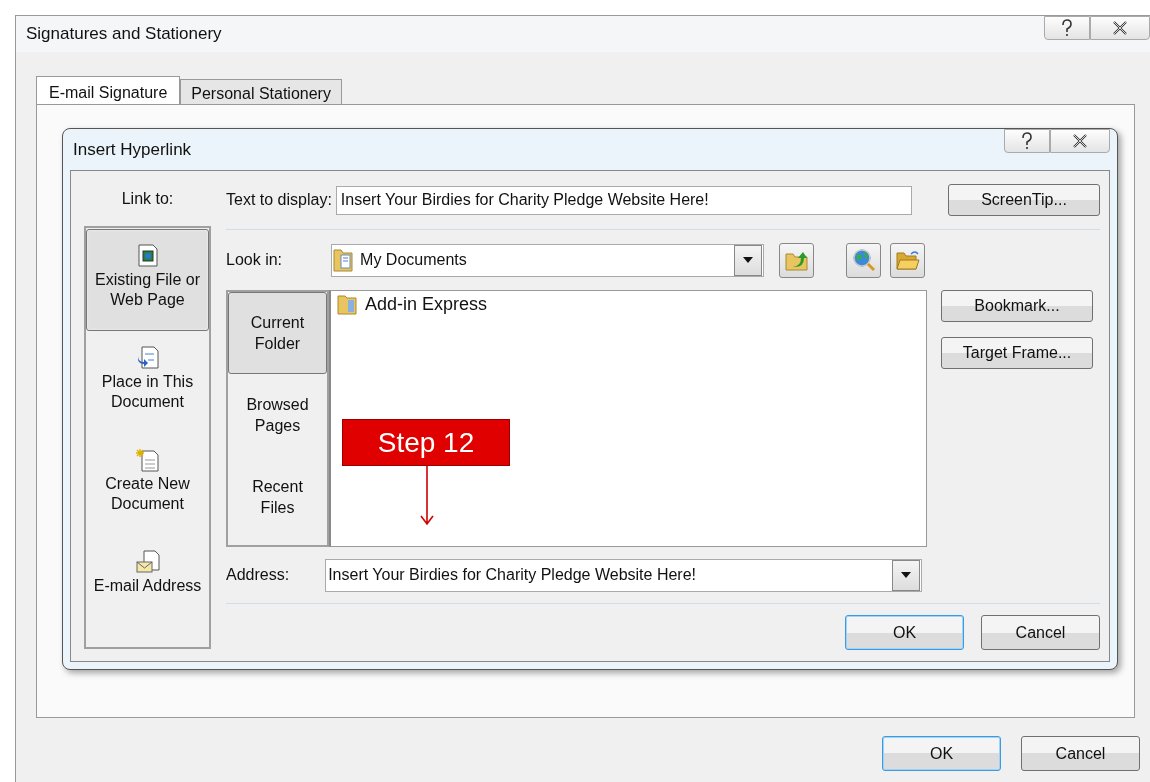  Describe the element at coordinates (147, 562) in the screenshot. I see `envelope-document-icon` at that location.